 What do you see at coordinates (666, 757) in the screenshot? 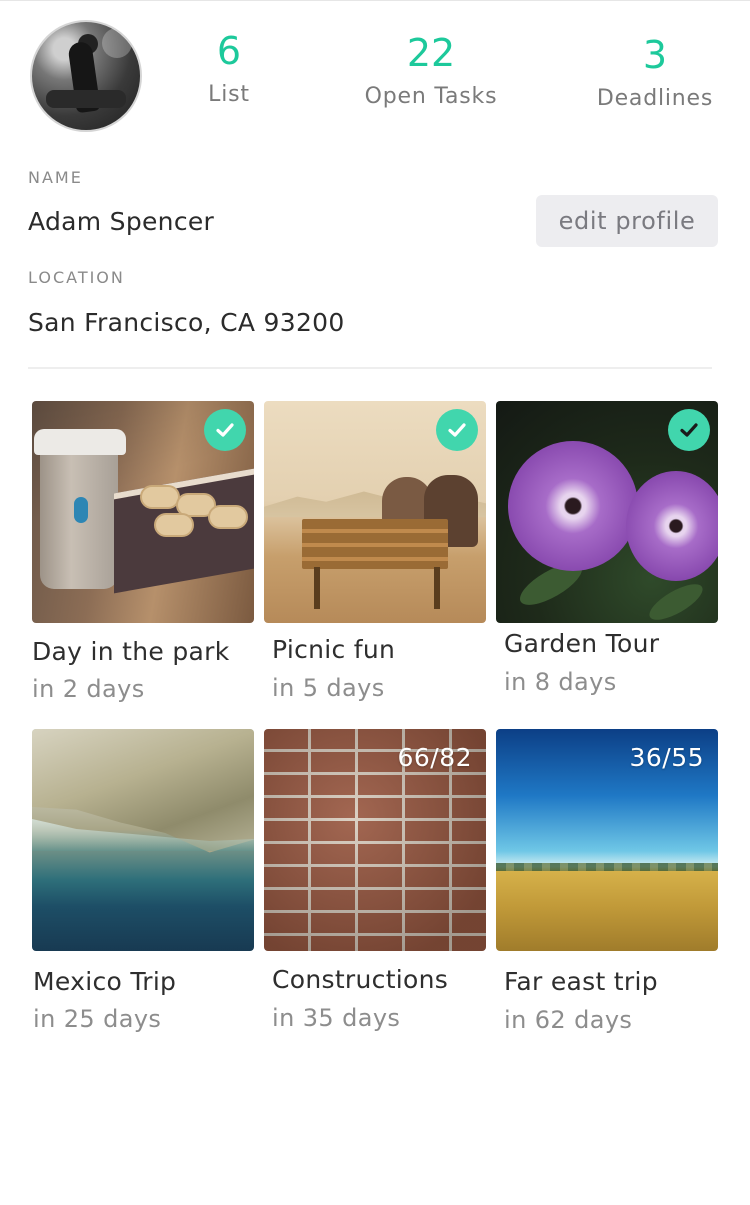
I see `progress-count: 36/55` at bounding box center [666, 757].